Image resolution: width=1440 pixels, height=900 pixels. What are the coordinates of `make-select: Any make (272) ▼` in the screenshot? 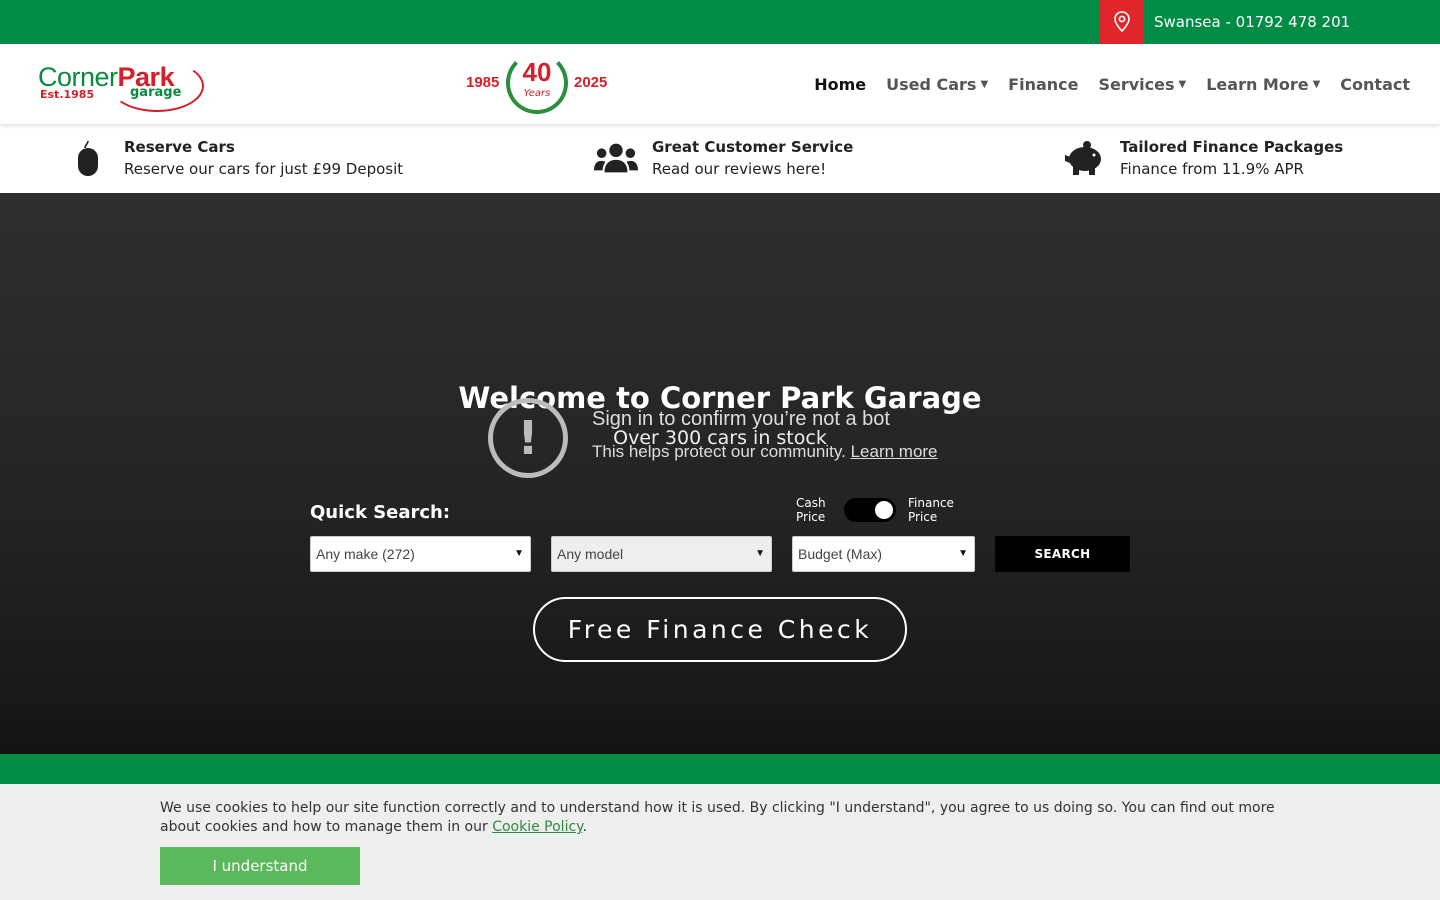 It's located at (420, 554).